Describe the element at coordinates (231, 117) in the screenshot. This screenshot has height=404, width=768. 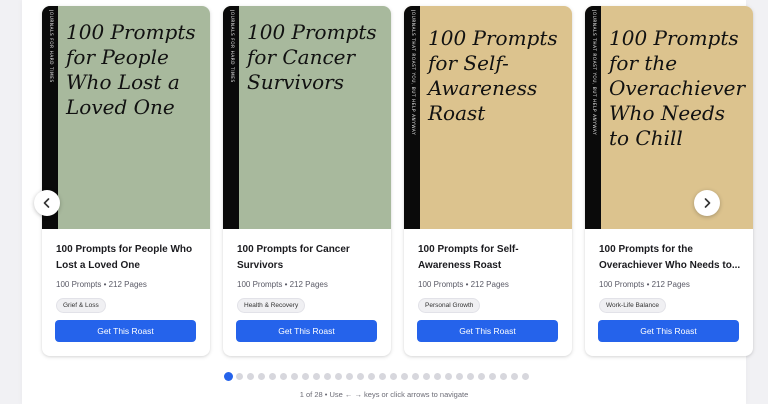
I see `book-spine: Journals for hard times` at that location.